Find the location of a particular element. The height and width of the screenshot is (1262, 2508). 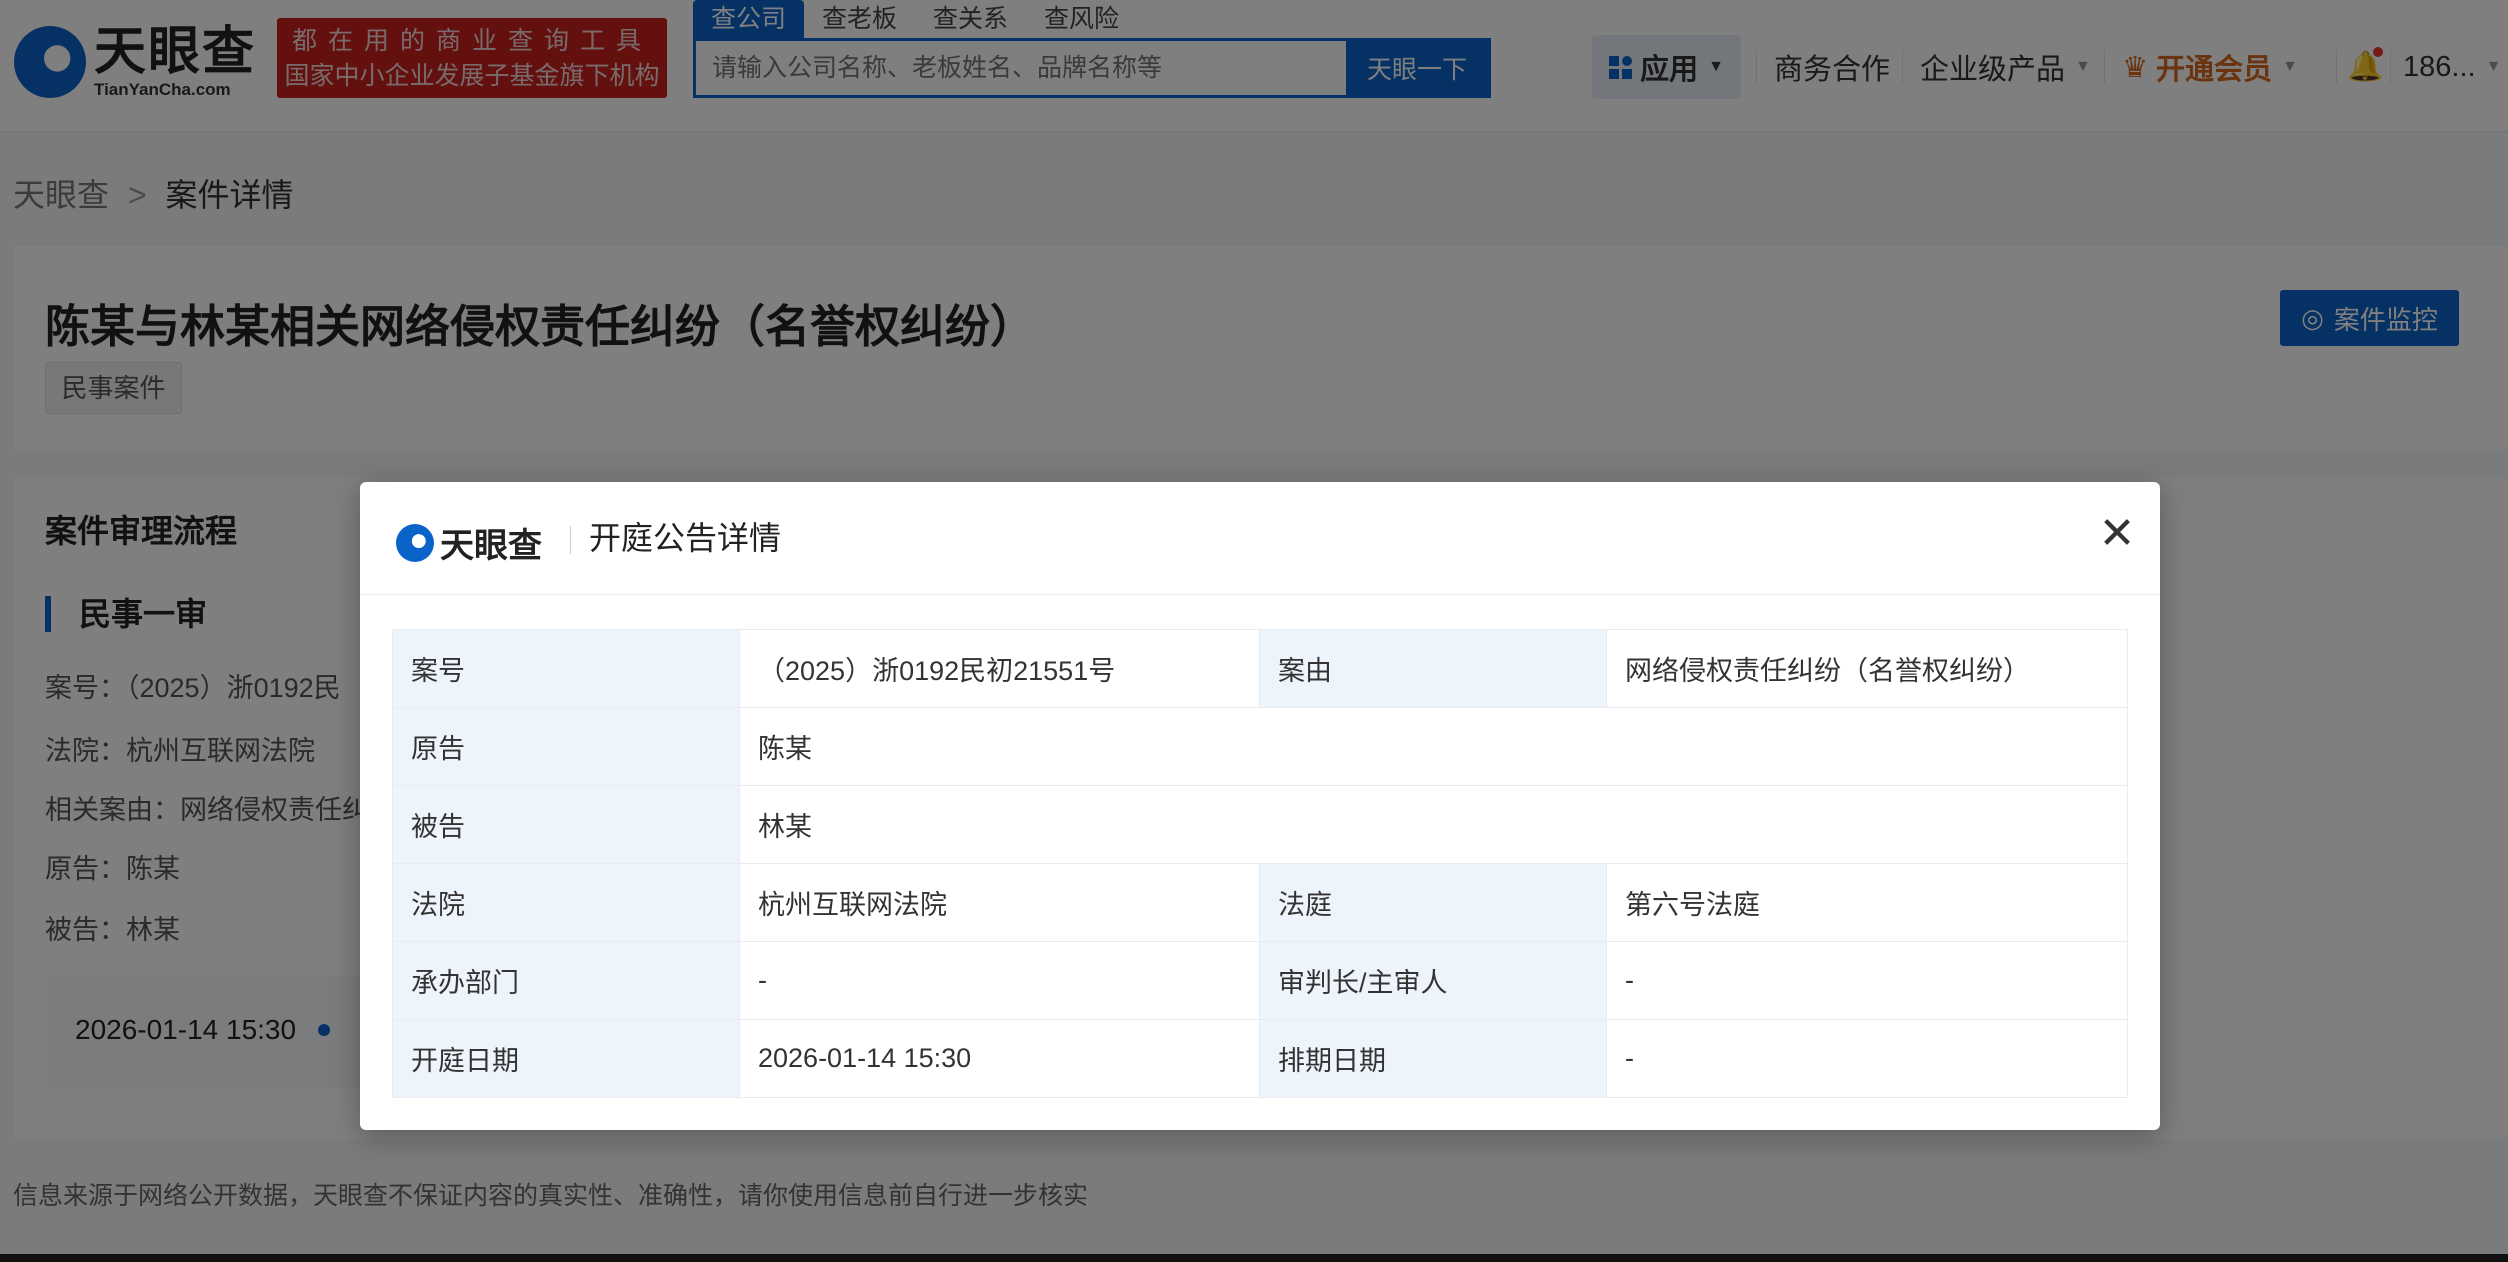

modal-logo-text: 天眼查 is located at coordinates (491, 546).